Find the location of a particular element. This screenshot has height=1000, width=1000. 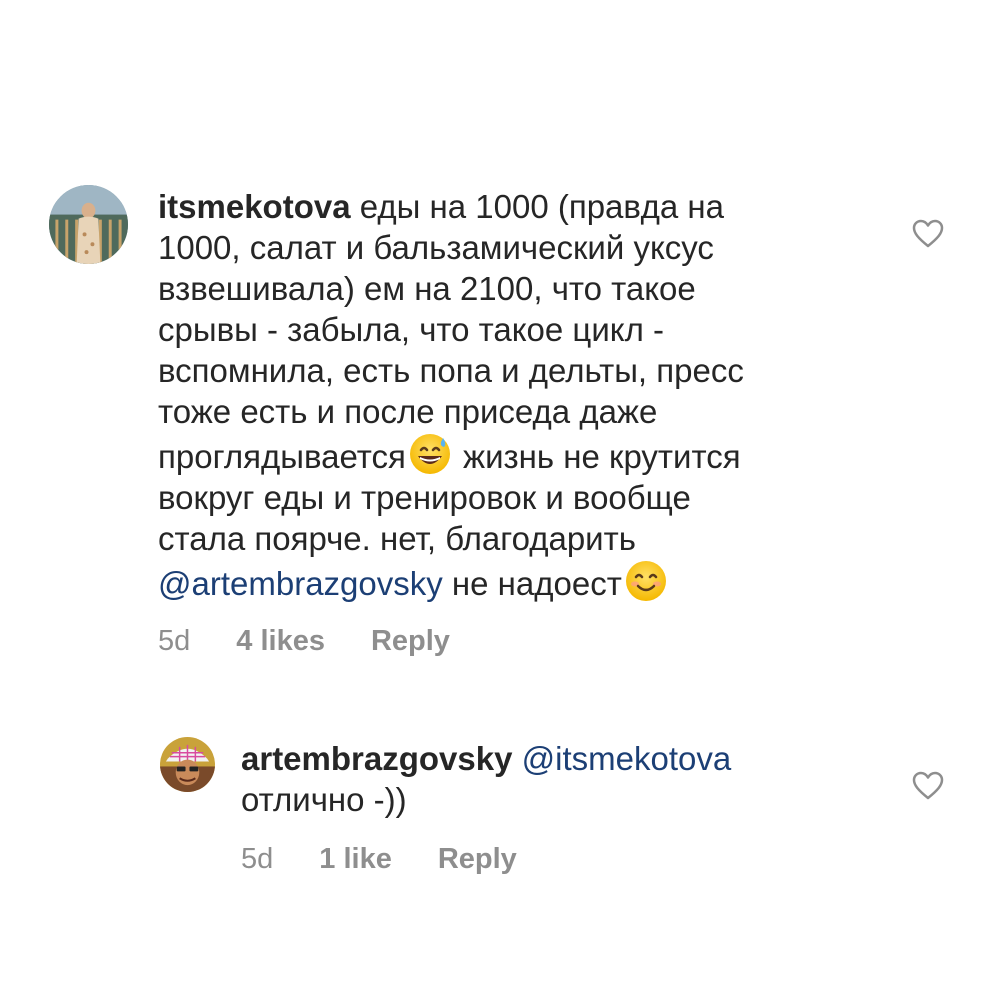

comment-text: отлично -)) is located at coordinates (324, 799).